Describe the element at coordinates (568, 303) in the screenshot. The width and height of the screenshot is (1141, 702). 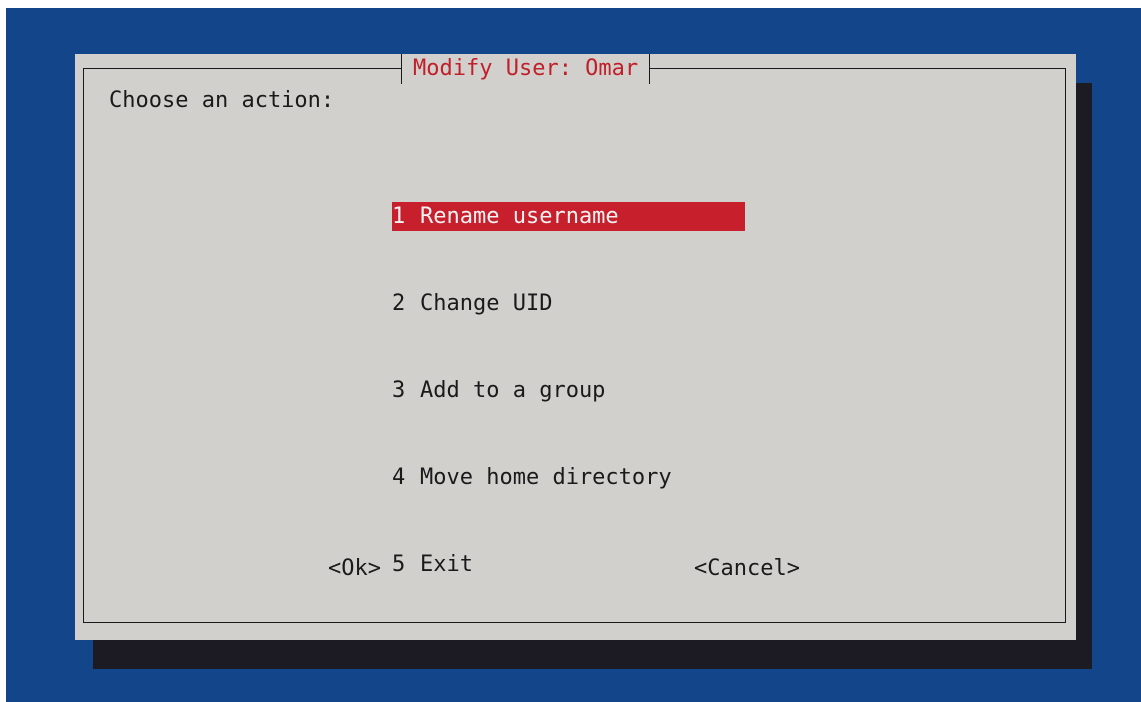
I see `menu-item-change-uid: 2 Change UID` at that location.